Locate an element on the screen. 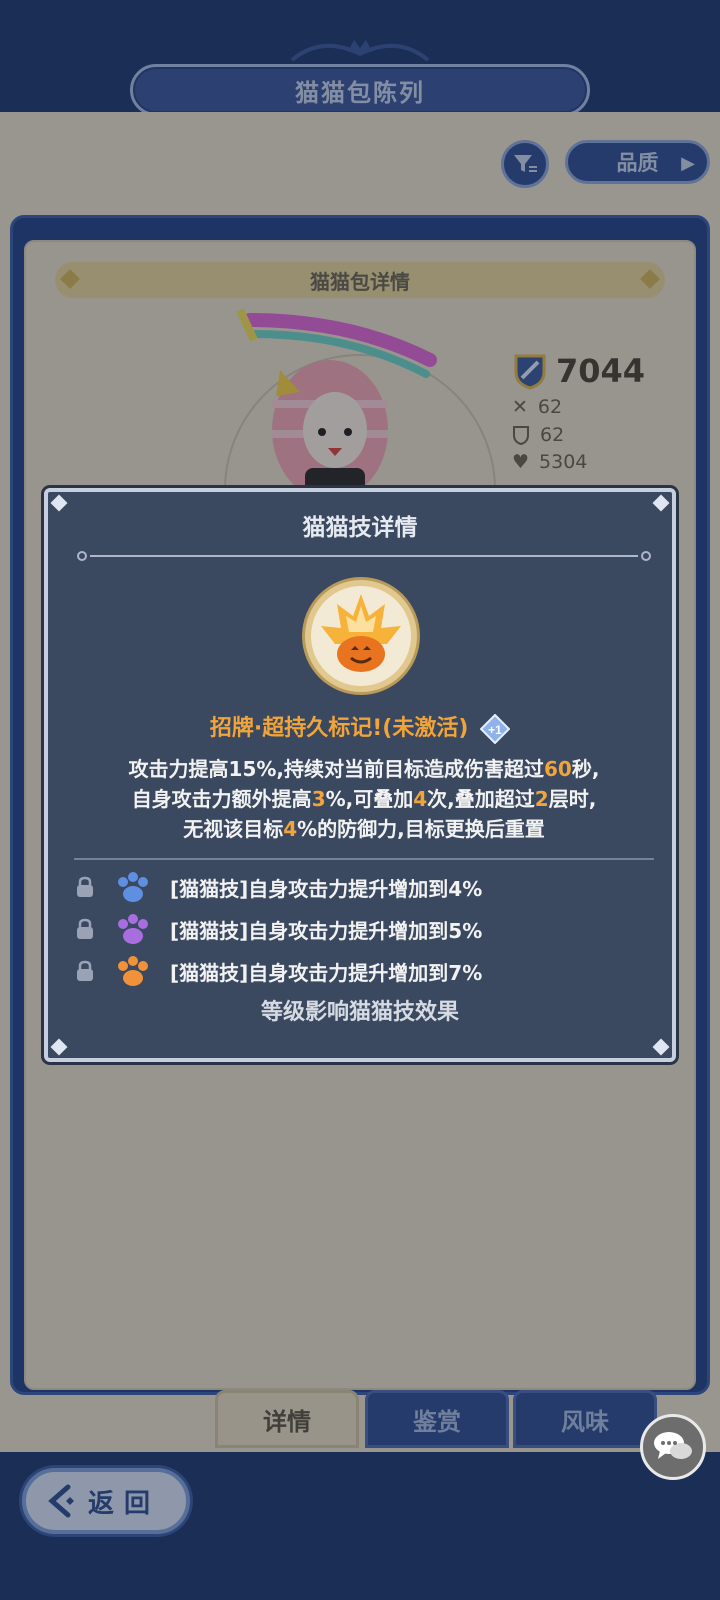 This screenshot has height=1600, width=720. upgrade-item: [猫猫技]自身攻击力提升增加到5% is located at coordinates (364, 929).